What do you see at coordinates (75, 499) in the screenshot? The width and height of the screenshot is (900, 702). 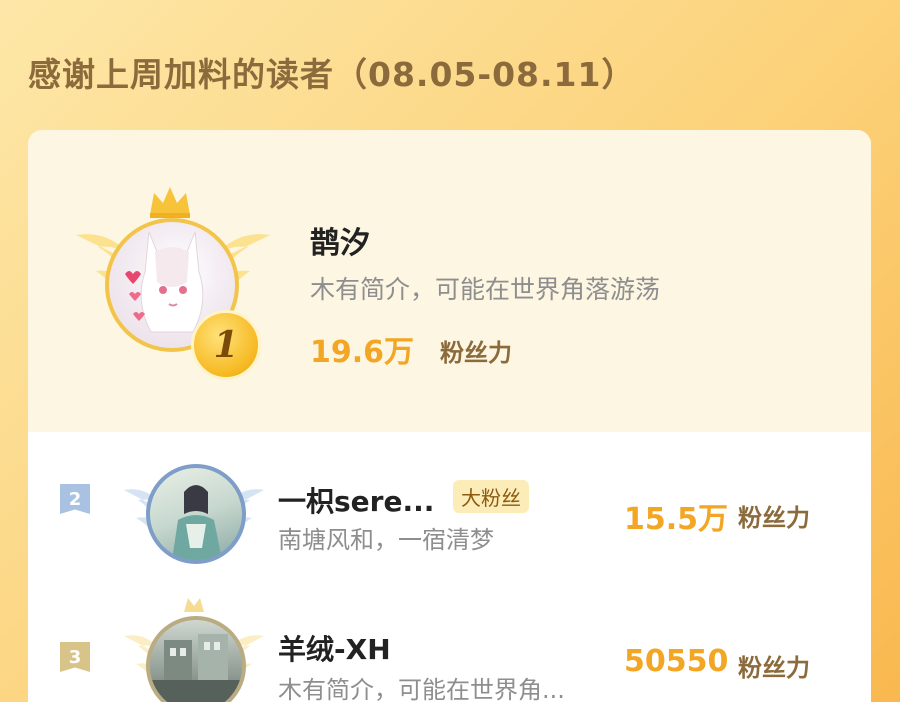 I see `rank-badge: 2` at bounding box center [75, 499].